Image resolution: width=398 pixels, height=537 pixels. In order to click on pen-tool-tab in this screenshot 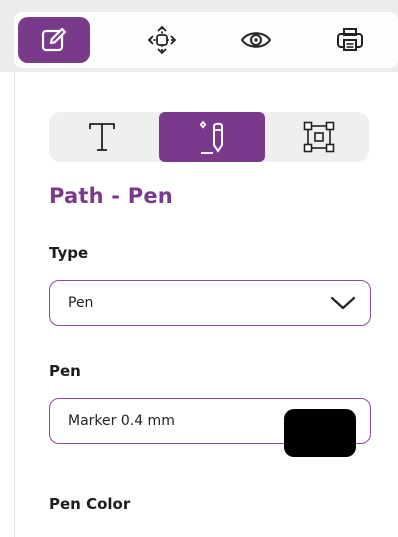, I will do `click(212, 137)`.